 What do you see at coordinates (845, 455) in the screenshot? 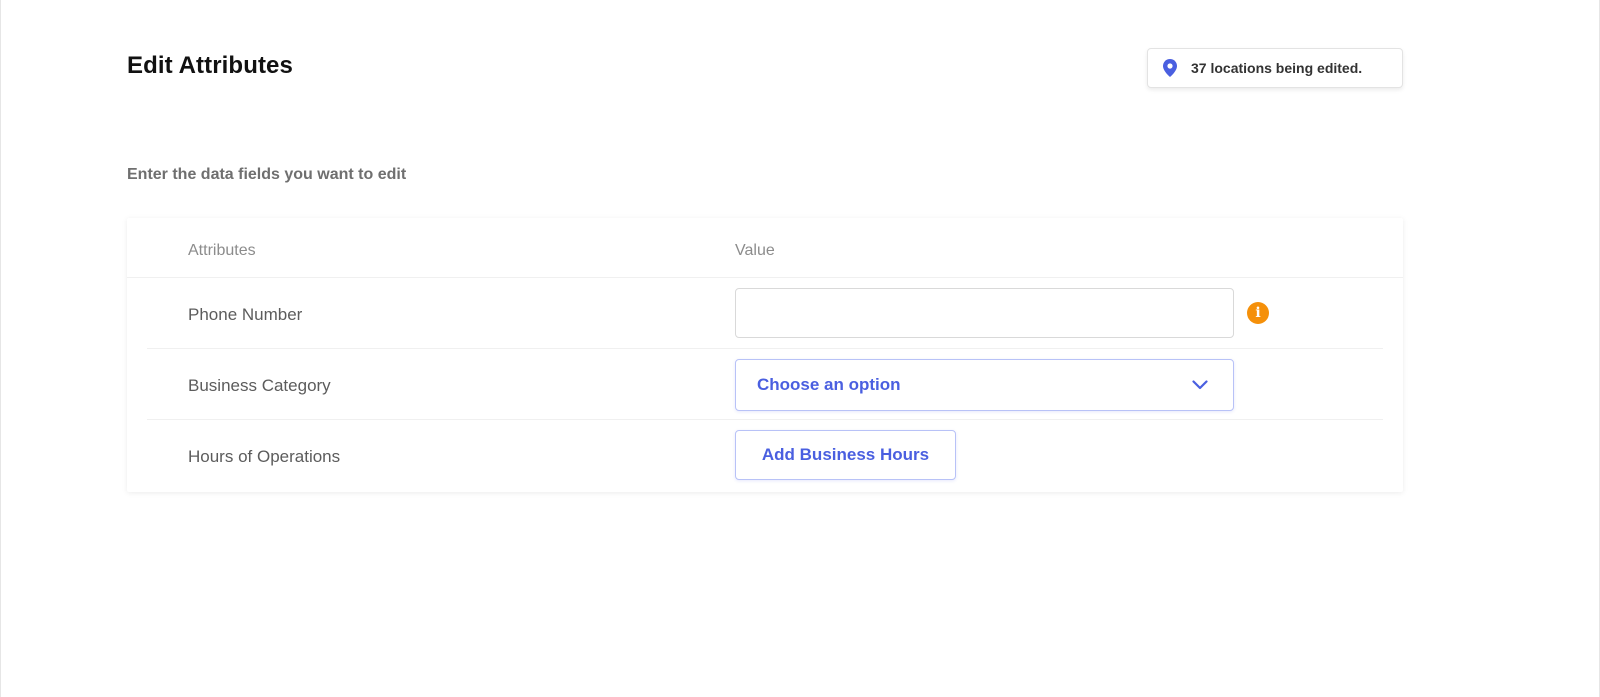
I see `add-business-hours-button: Add Business Hours` at bounding box center [845, 455].